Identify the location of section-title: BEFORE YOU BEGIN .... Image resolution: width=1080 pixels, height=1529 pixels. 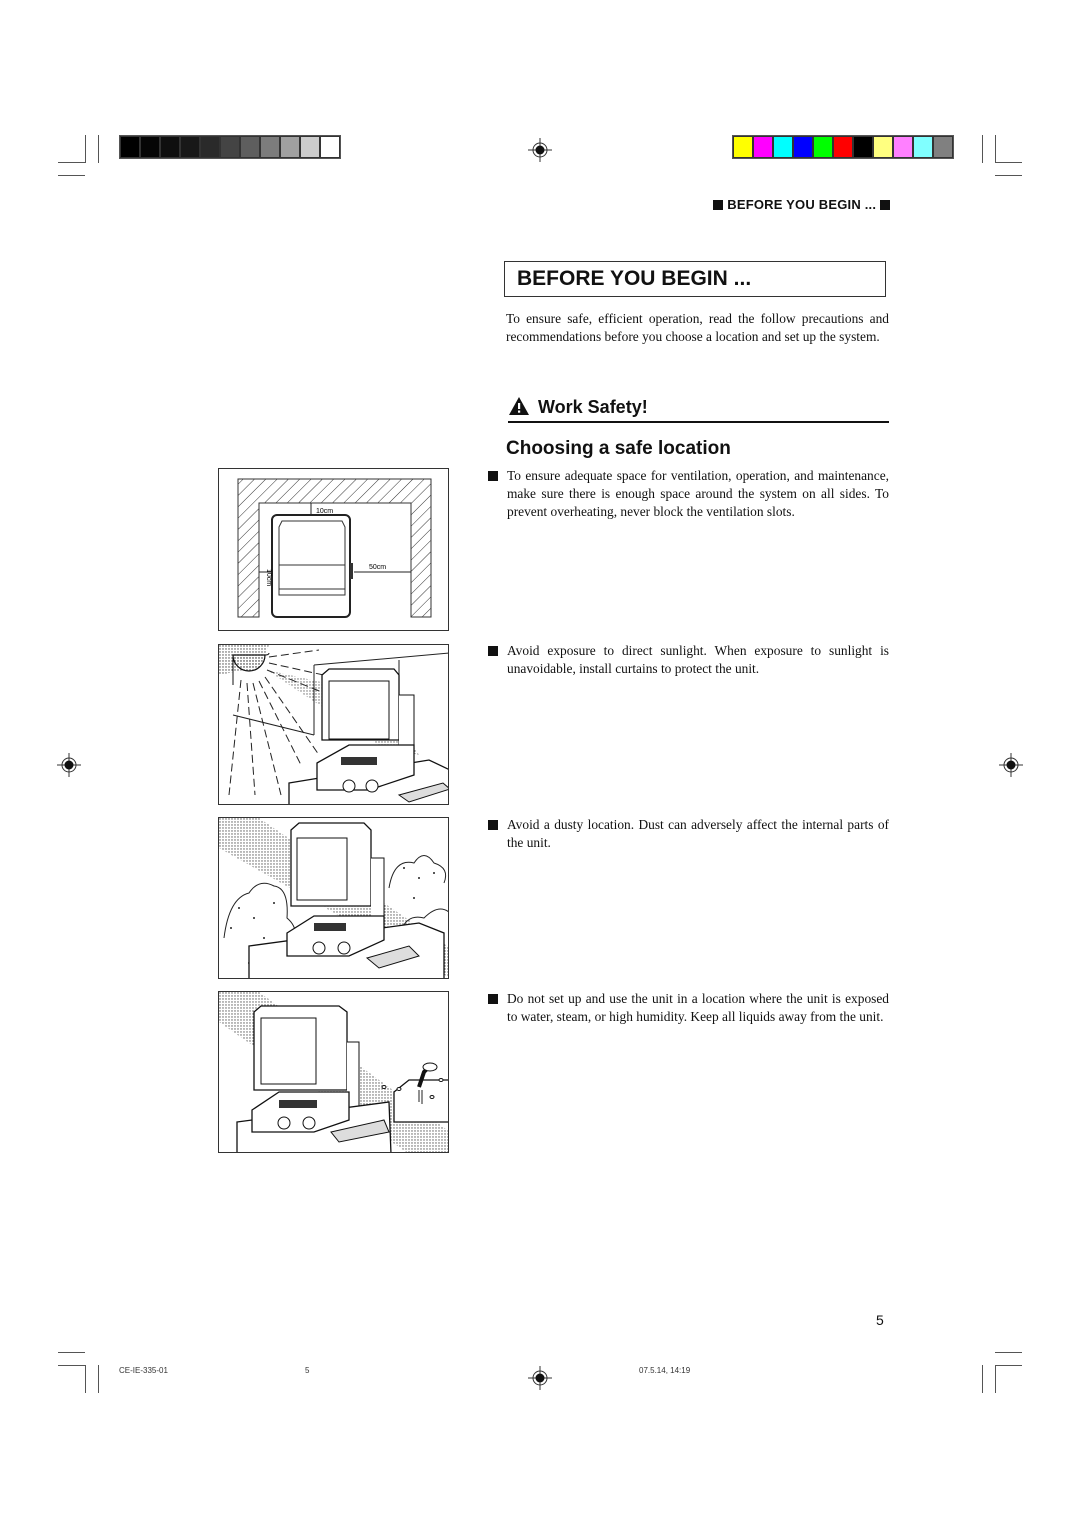
(634, 278).